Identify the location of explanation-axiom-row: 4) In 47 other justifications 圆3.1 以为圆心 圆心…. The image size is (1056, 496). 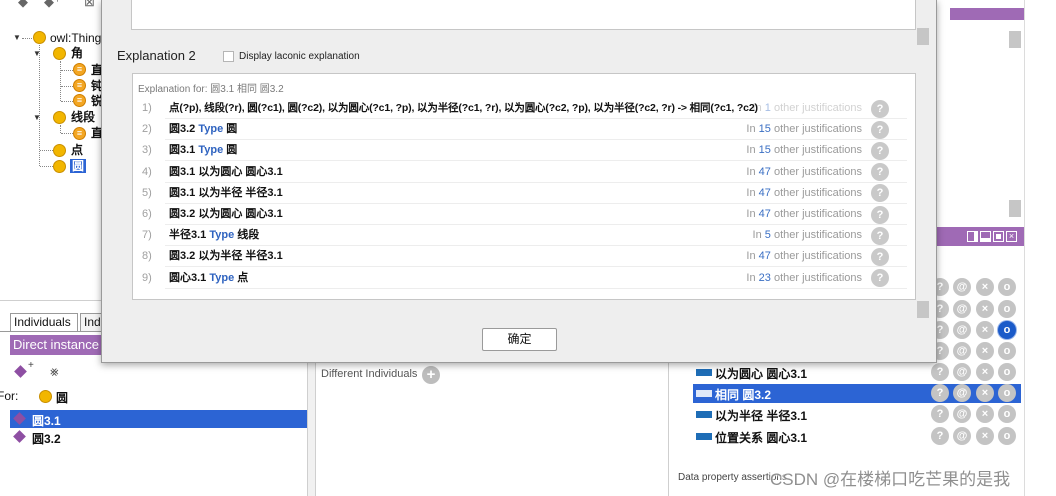
(524, 172).